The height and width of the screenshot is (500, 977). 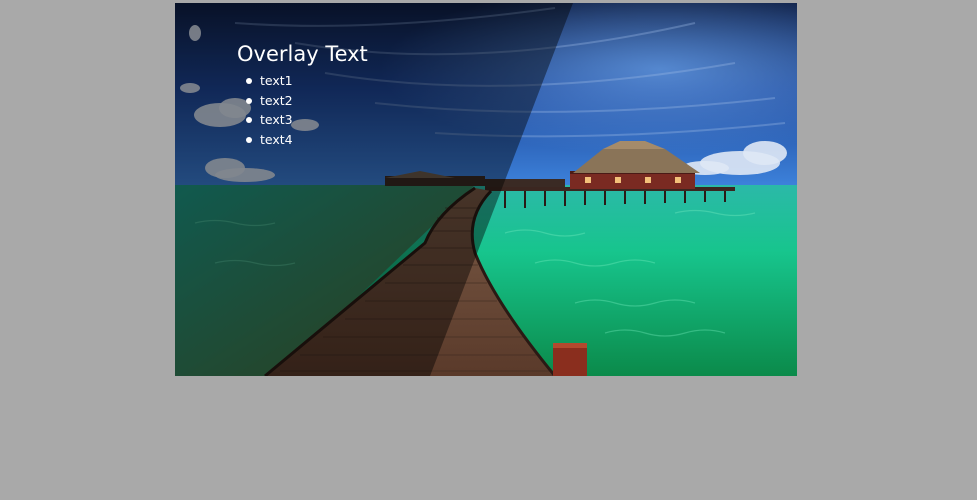 What do you see at coordinates (302, 54) in the screenshot?
I see `overlay-title: Overlay Text` at bounding box center [302, 54].